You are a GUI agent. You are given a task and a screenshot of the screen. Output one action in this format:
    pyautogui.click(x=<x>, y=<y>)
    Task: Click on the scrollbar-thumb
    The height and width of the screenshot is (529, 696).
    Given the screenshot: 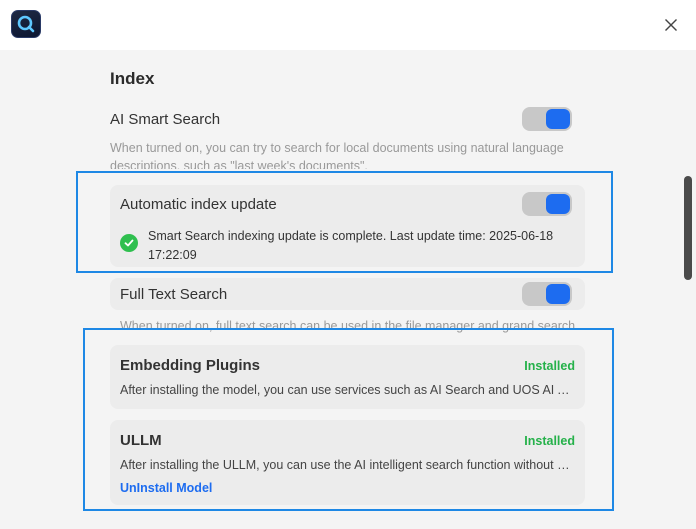 What is the action you would take?
    pyautogui.click(x=688, y=228)
    